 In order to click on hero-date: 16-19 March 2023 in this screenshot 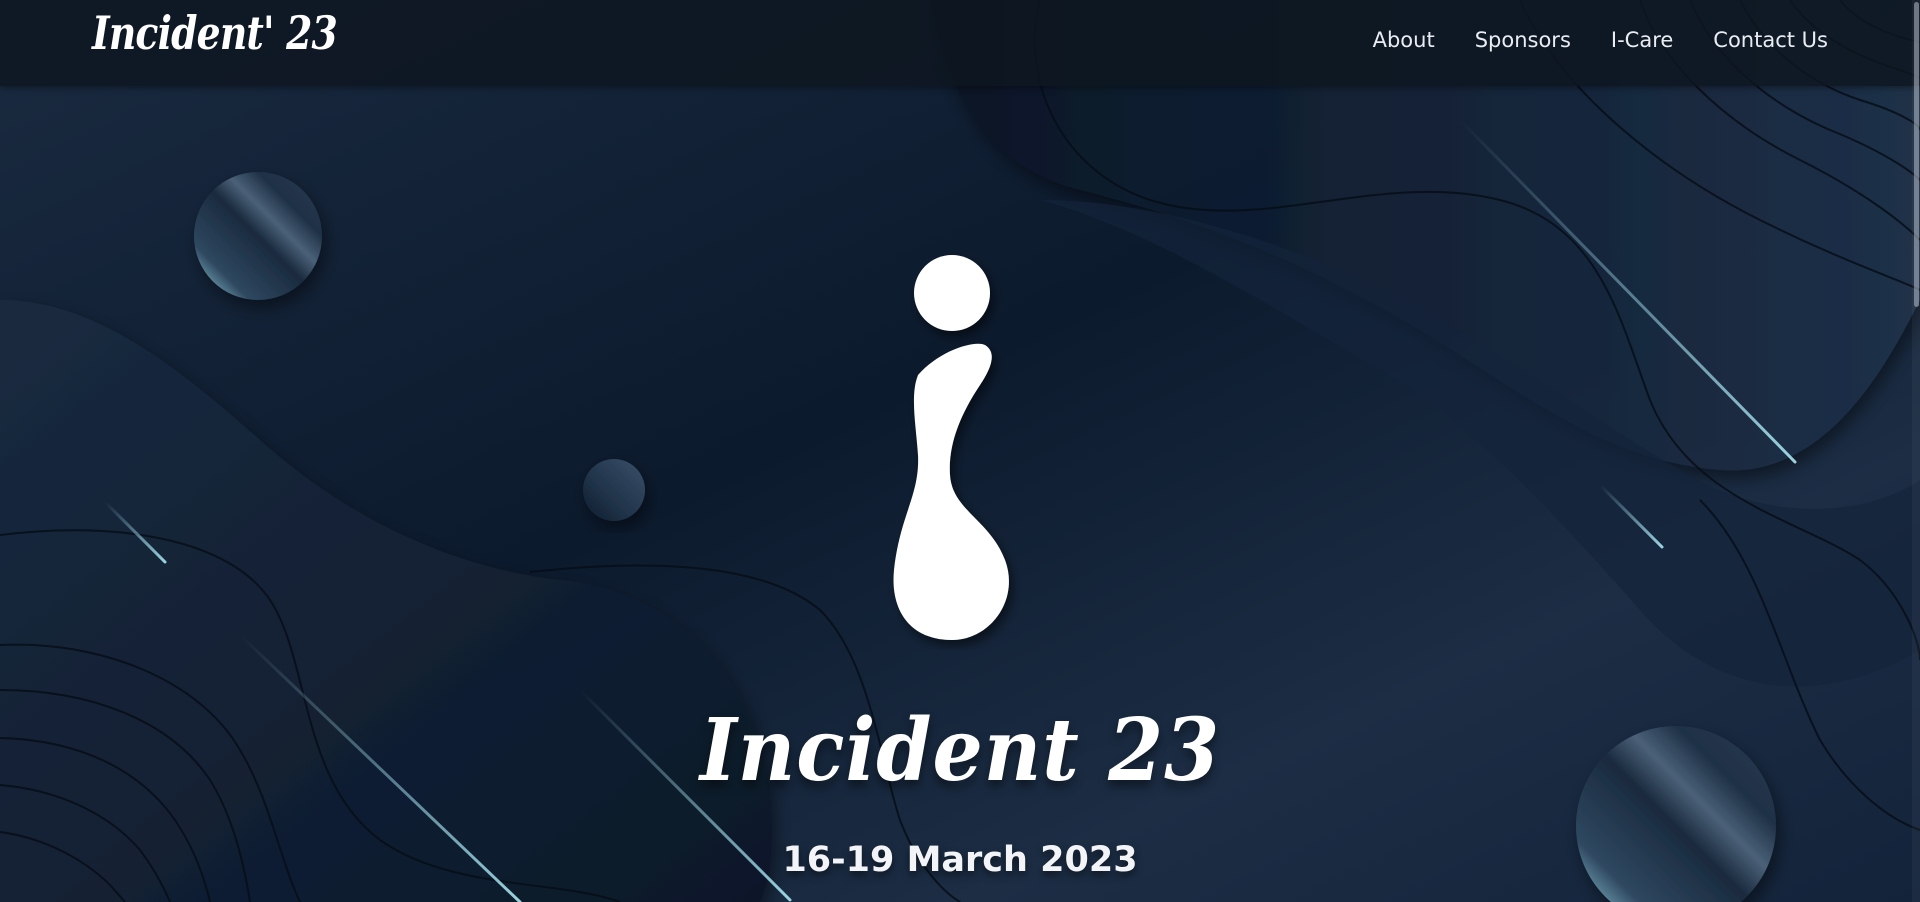, I will do `click(960, 860)`.